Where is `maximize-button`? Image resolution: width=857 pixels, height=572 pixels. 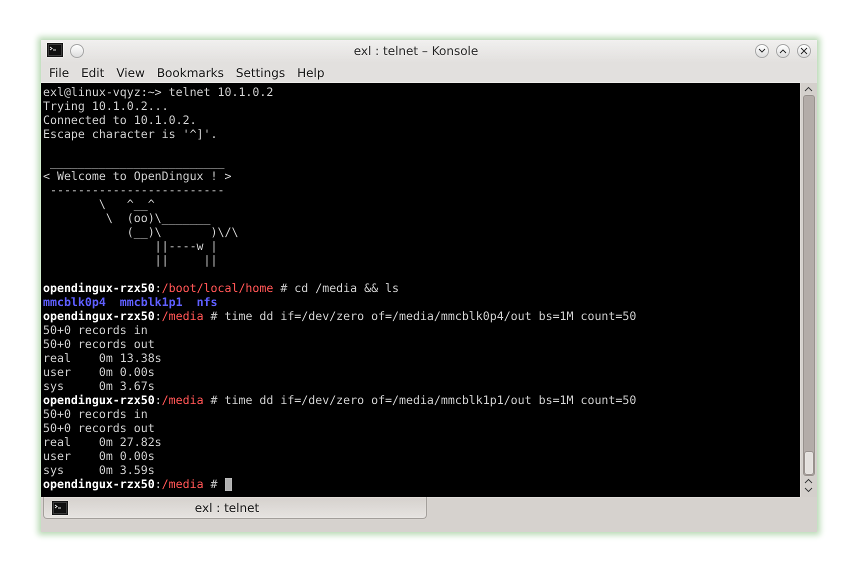 maximize-button is located at coordinates (783, 51).